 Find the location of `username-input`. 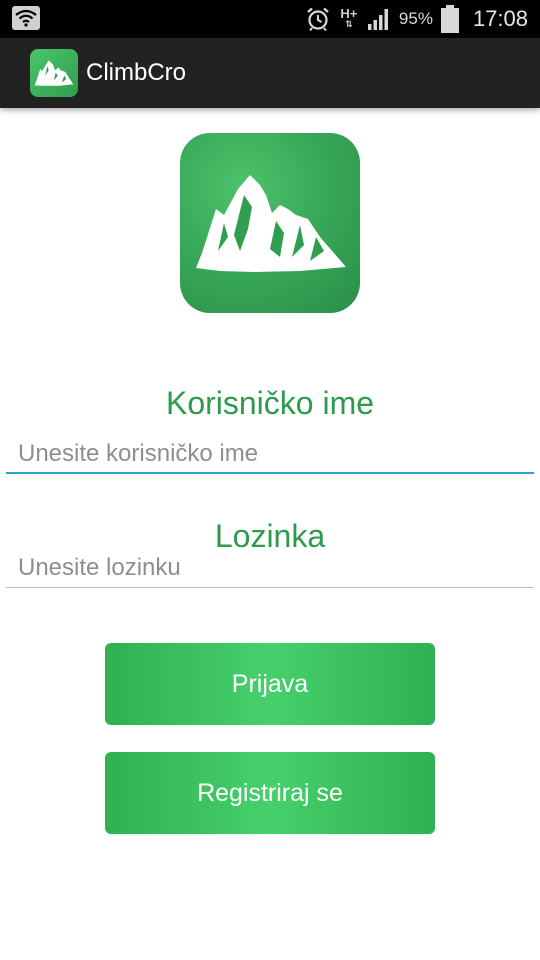

username-input is located at coordinates (270, 455).